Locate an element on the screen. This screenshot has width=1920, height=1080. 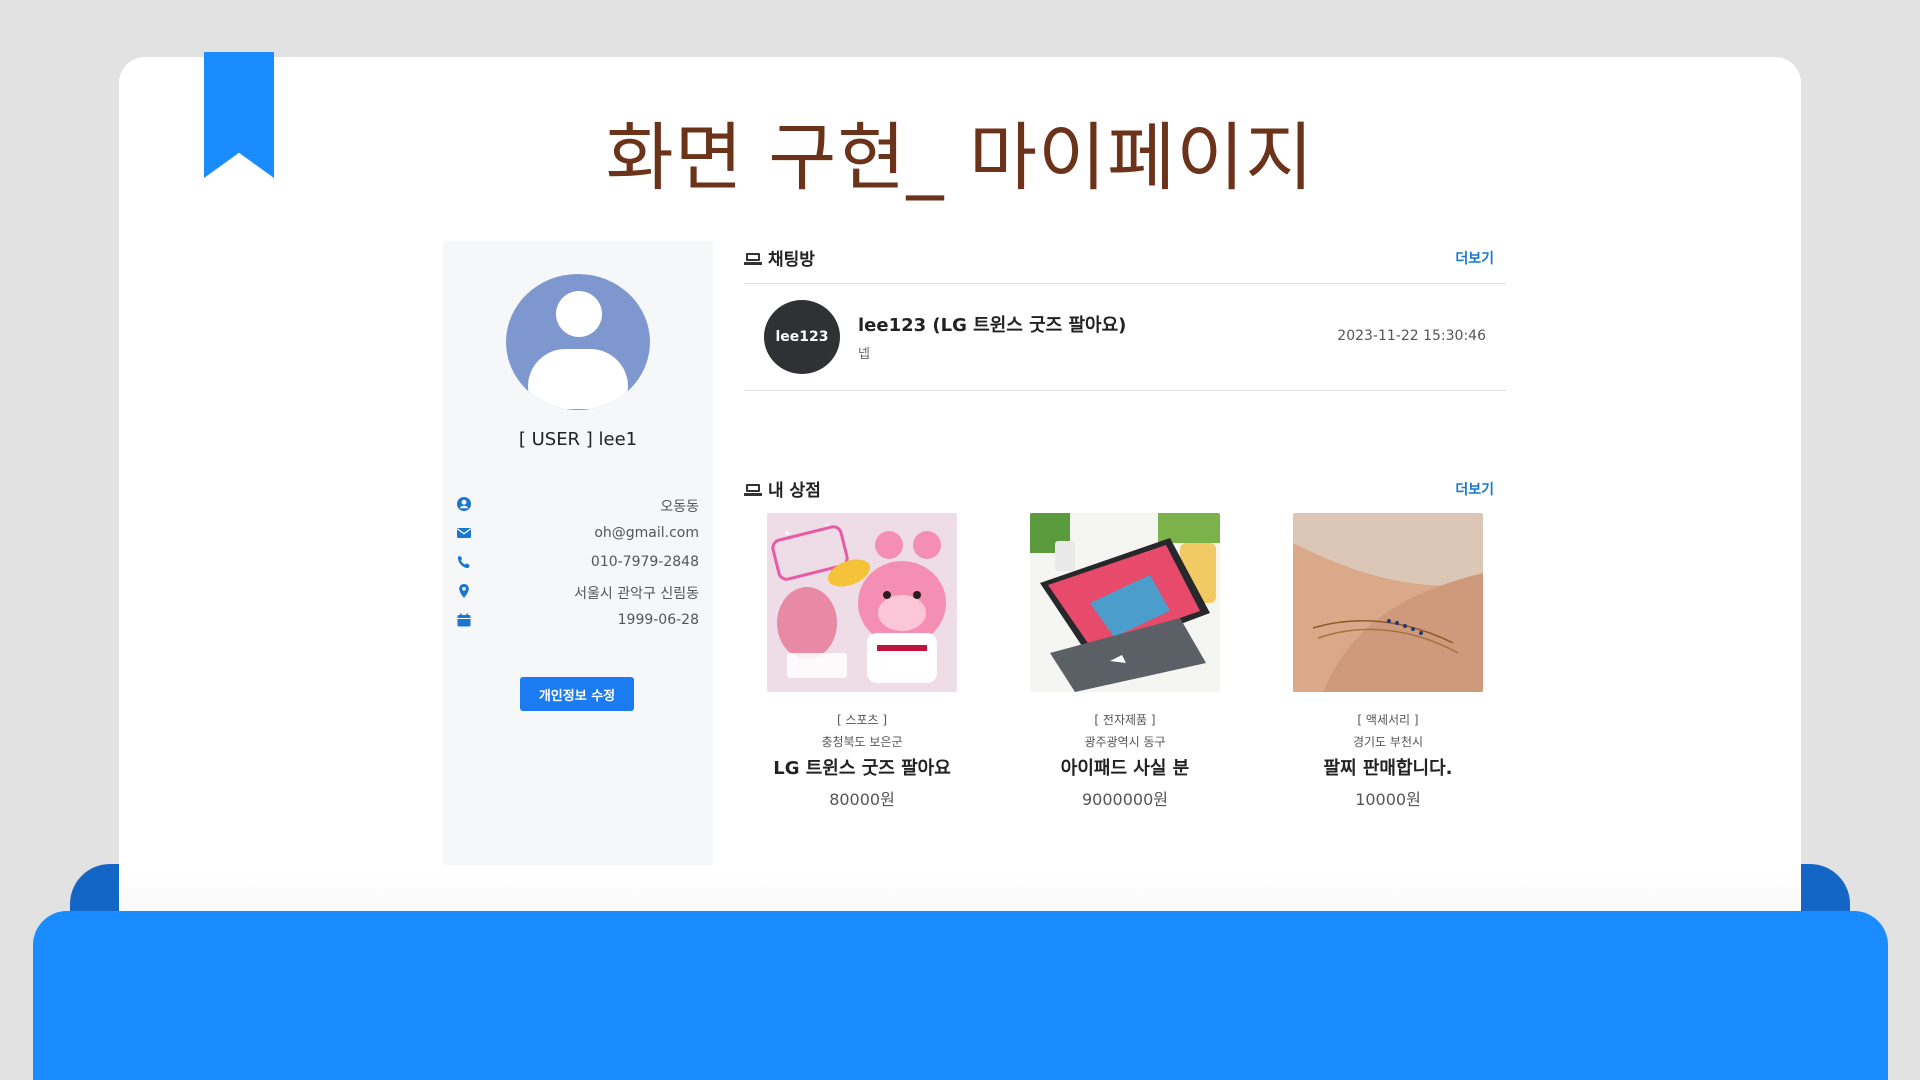
avatar-icon is located at coordinates (578, 342).